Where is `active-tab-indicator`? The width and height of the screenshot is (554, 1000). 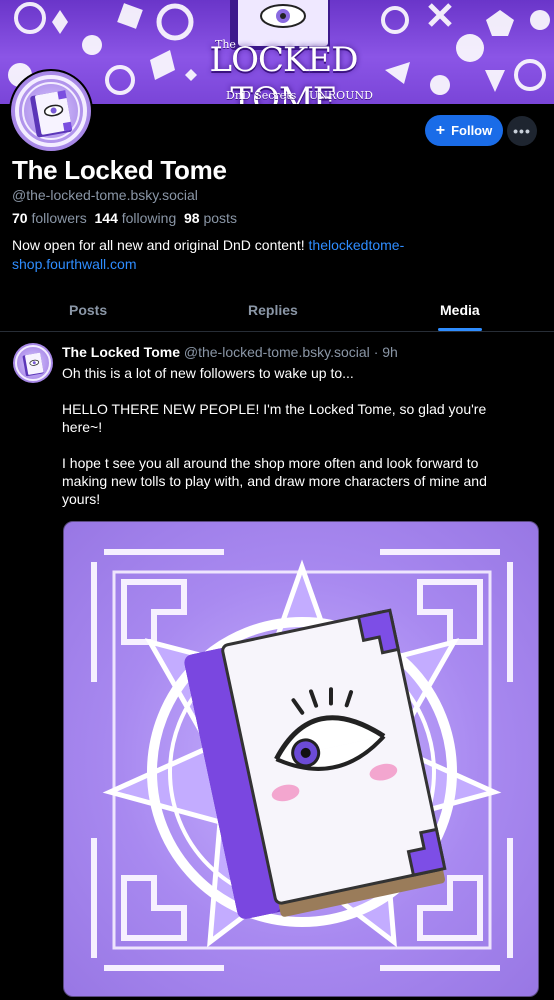 active-tab-indicator is located at coordinates (460, 329).